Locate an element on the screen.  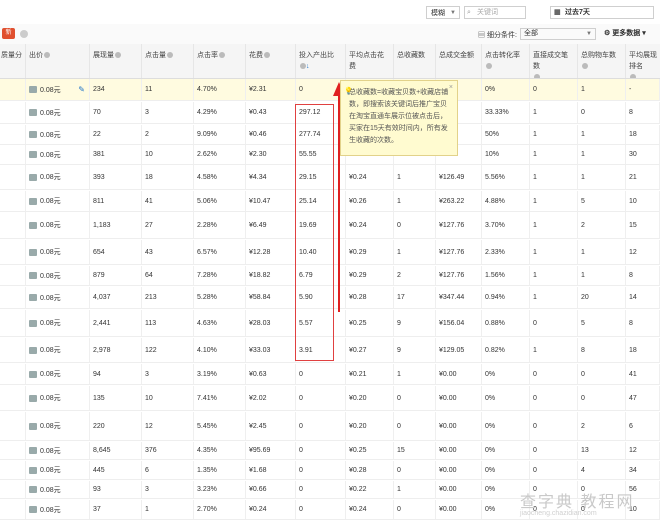
cpc-cell: ¥0.21 is located at coordinates (370, 374).